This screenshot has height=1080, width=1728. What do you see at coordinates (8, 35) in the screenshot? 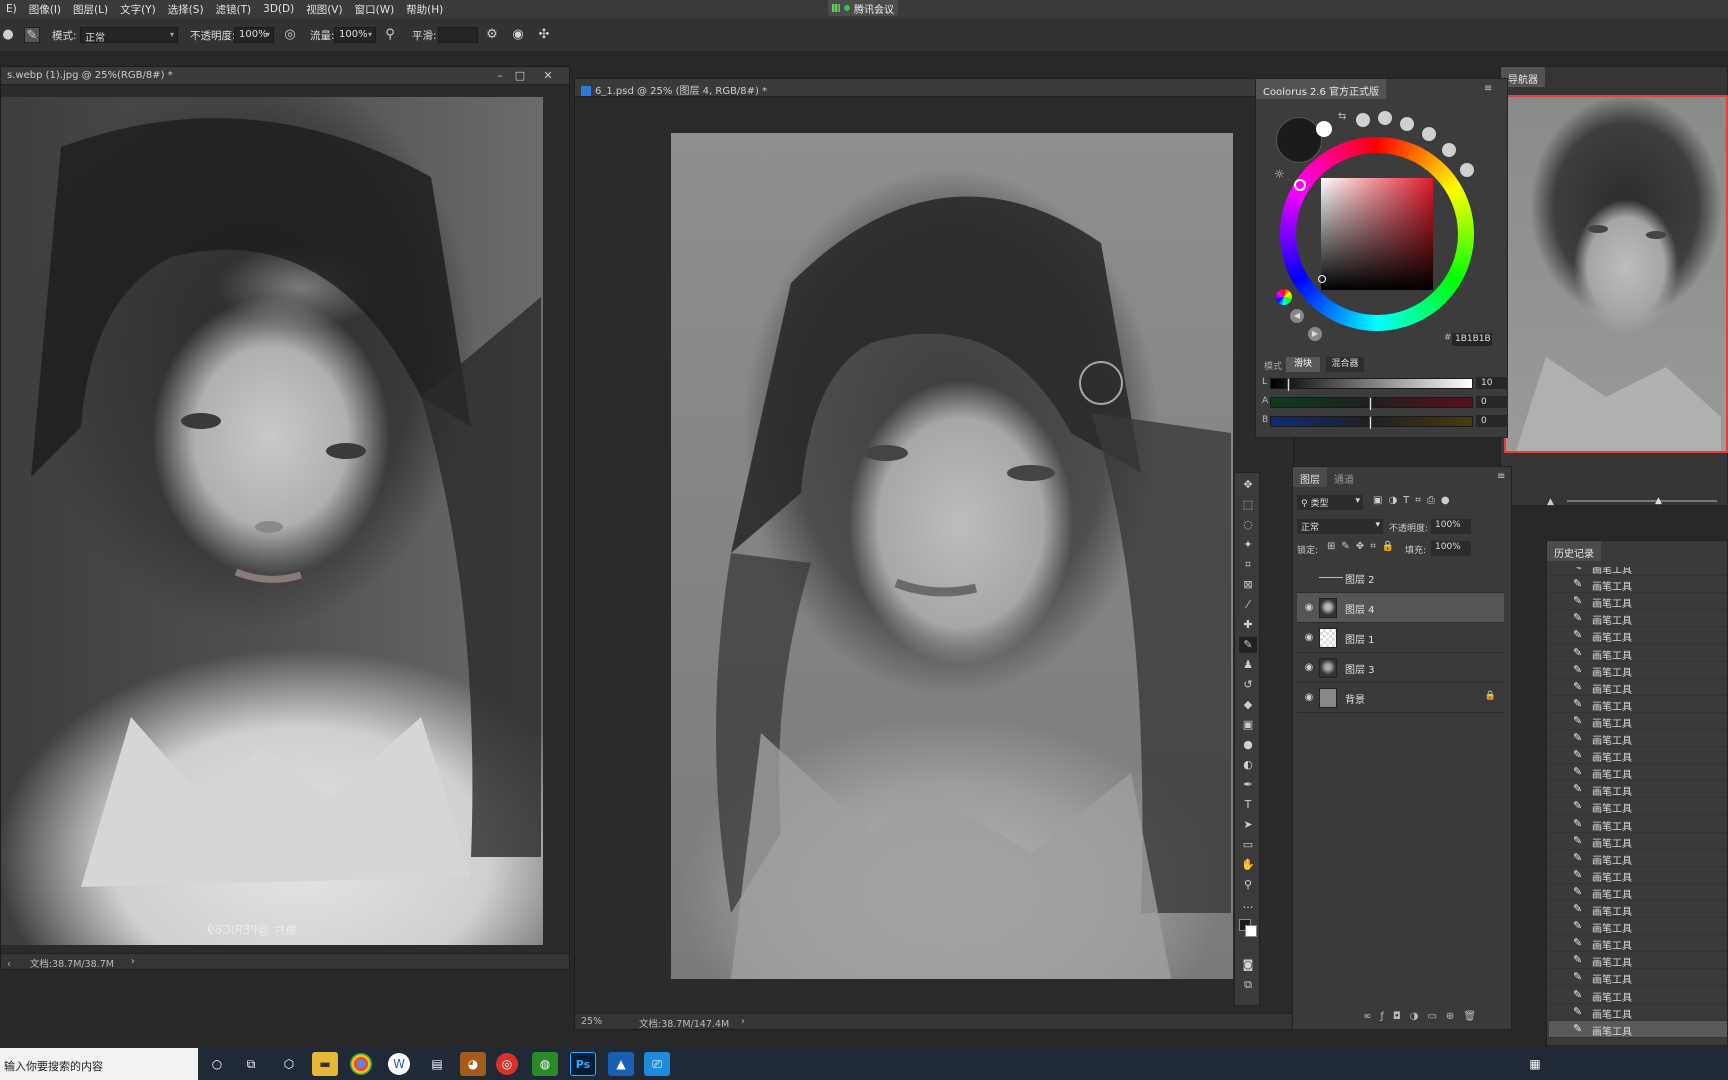
I see `brush-preset-icon: ●` at bounding box center [8, 35].